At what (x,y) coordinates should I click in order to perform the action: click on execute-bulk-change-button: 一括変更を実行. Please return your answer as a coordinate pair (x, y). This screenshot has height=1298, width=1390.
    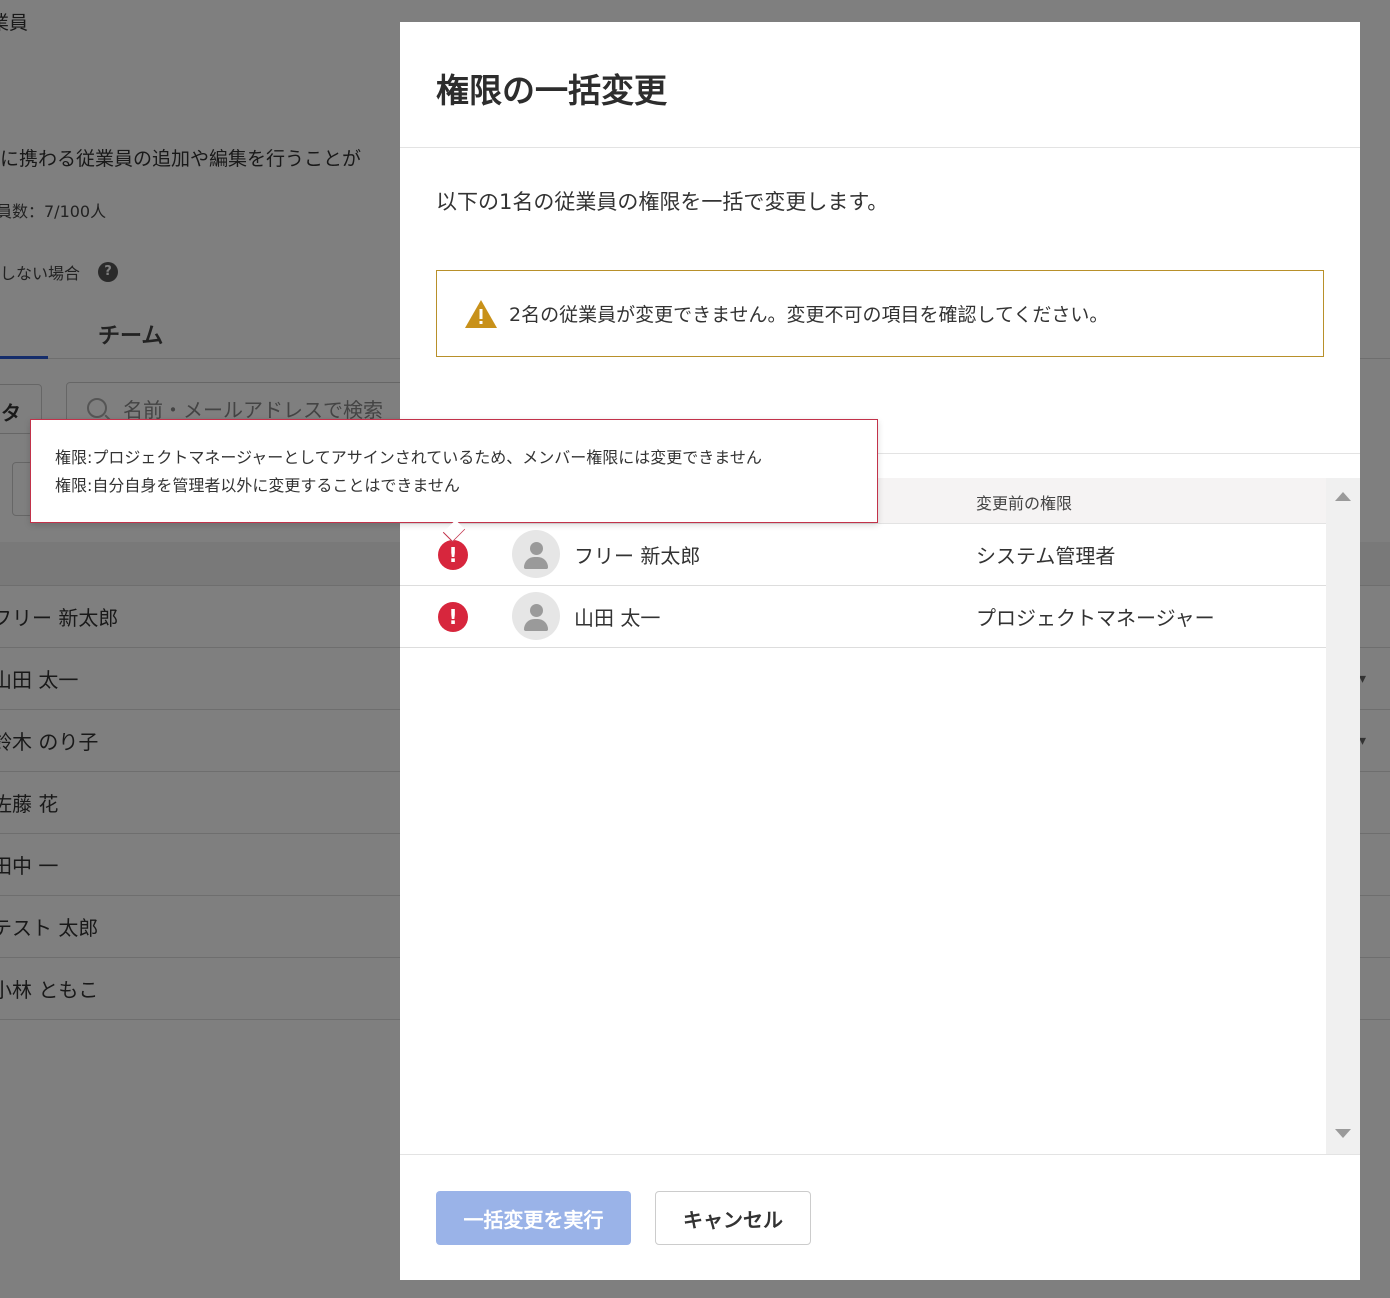
    Looking at the image, I should click on (533, 1218).